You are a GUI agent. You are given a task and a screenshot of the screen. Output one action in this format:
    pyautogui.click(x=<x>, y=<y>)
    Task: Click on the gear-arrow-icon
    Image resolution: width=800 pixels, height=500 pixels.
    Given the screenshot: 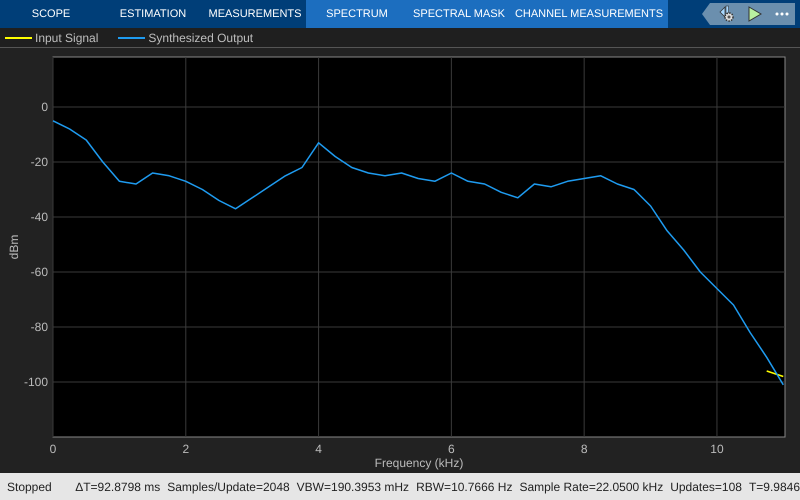 What is the action you would take?
    pyautogui.click(x=726, y=14)
    